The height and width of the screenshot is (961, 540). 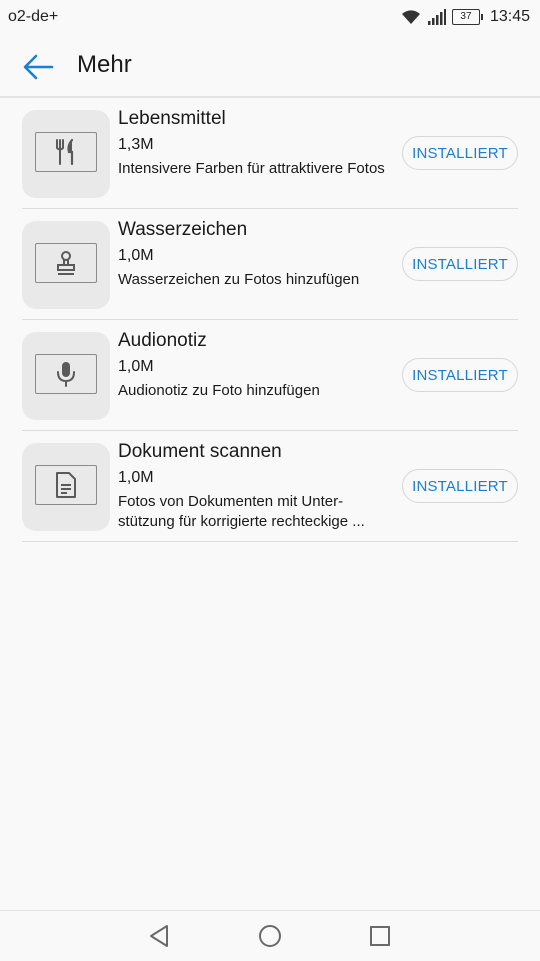 I want to click on item-name: Wasserzeichen, so click(x=183, y=229).